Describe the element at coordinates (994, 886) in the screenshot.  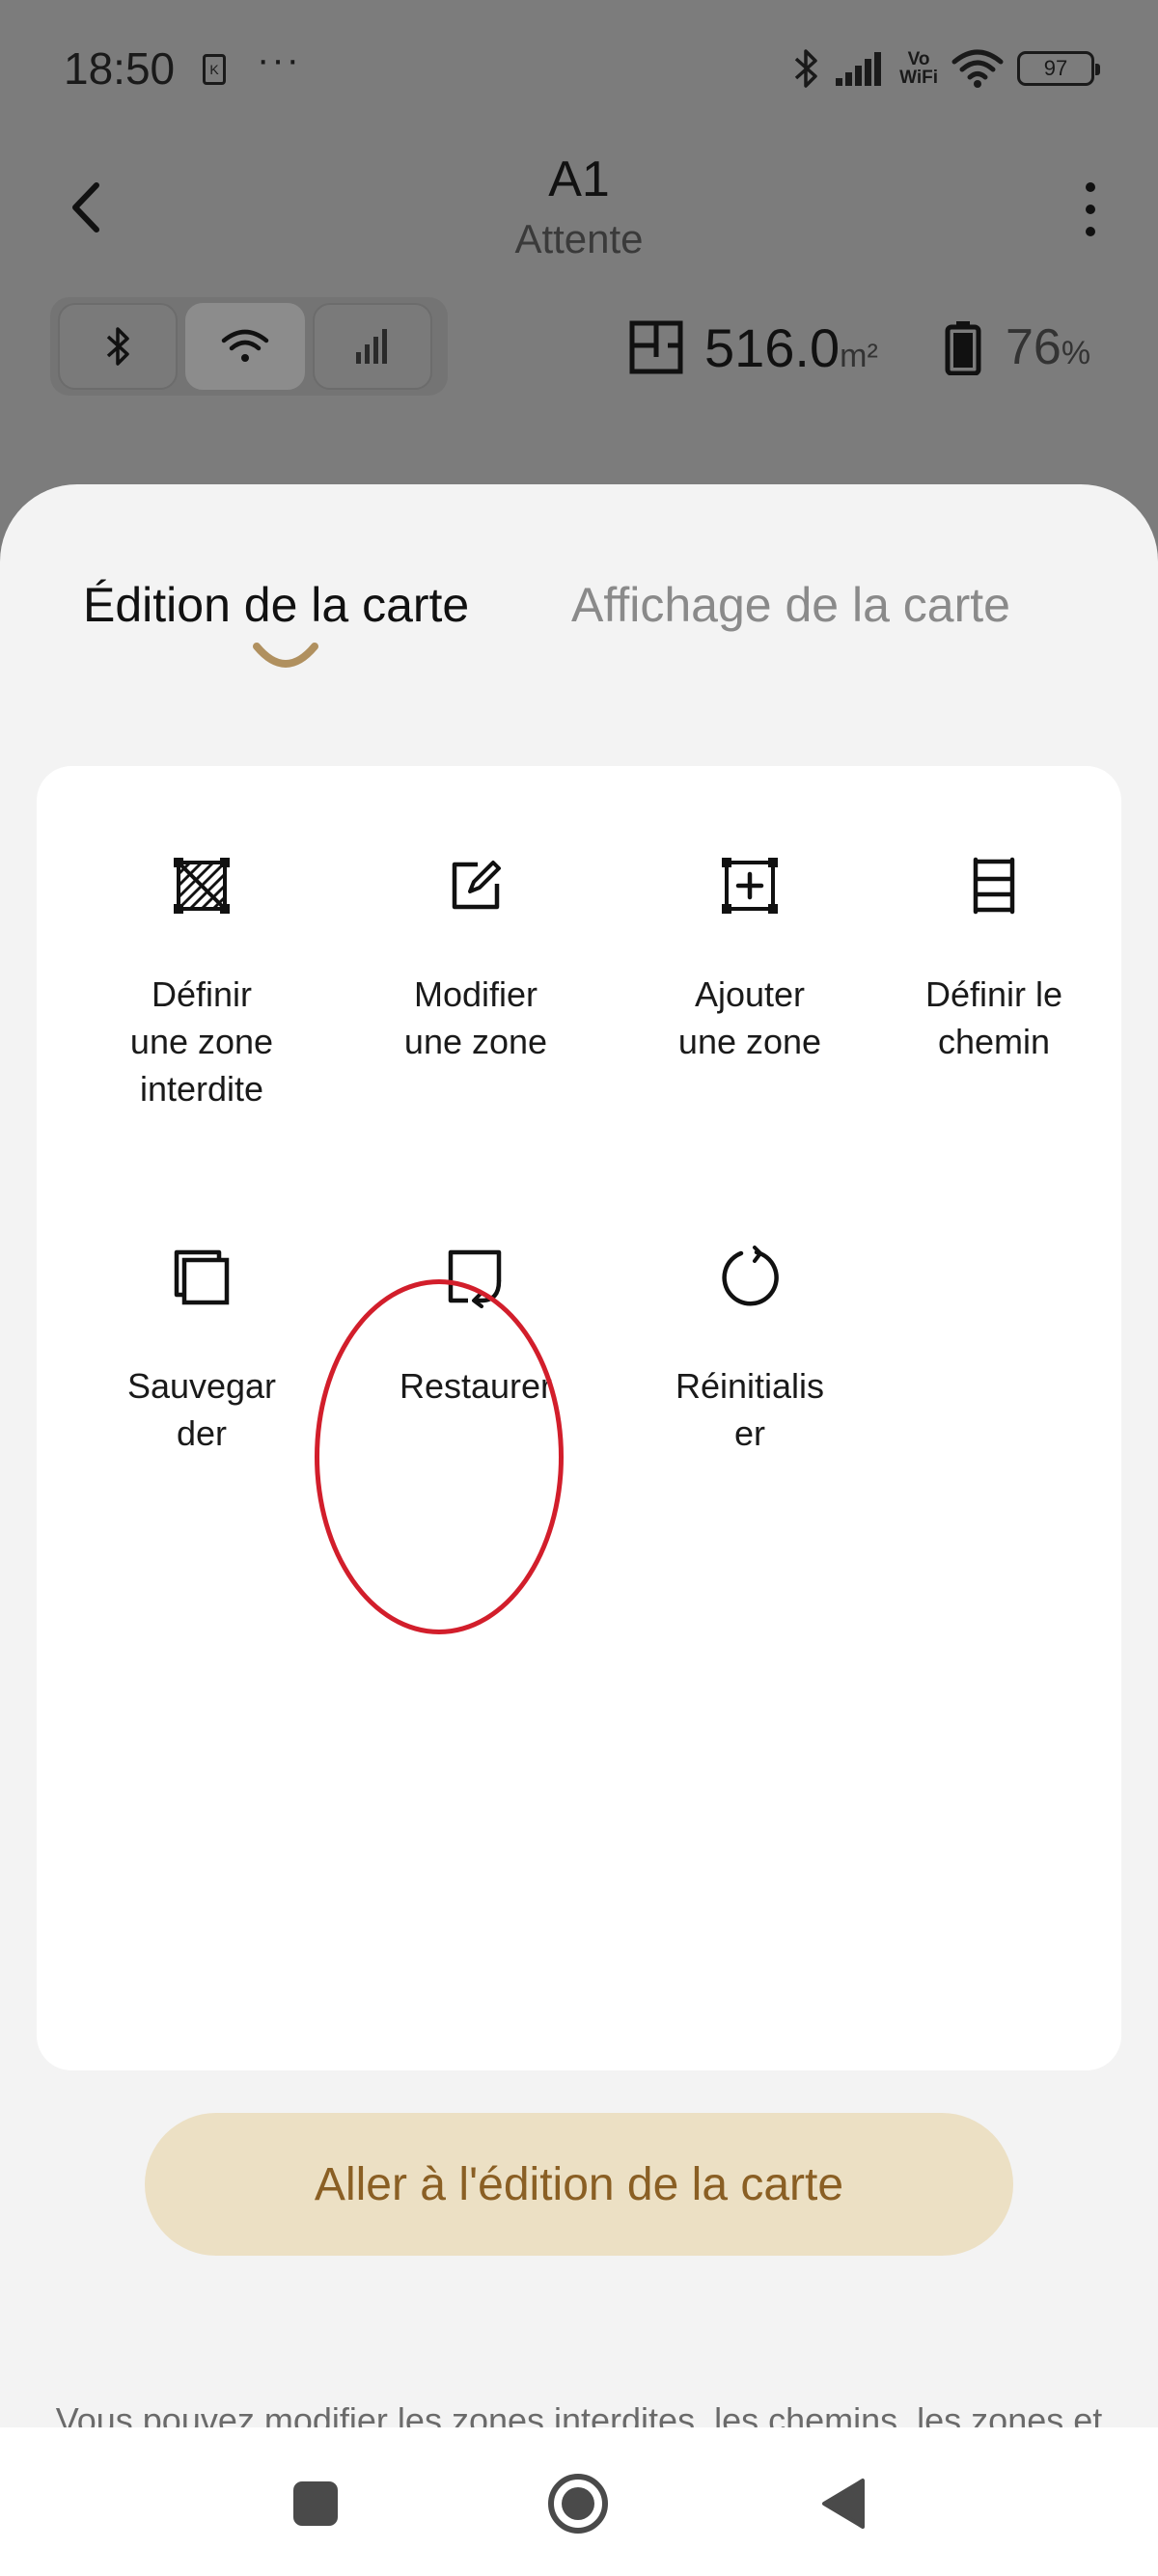
I see `path-icon` at that location.